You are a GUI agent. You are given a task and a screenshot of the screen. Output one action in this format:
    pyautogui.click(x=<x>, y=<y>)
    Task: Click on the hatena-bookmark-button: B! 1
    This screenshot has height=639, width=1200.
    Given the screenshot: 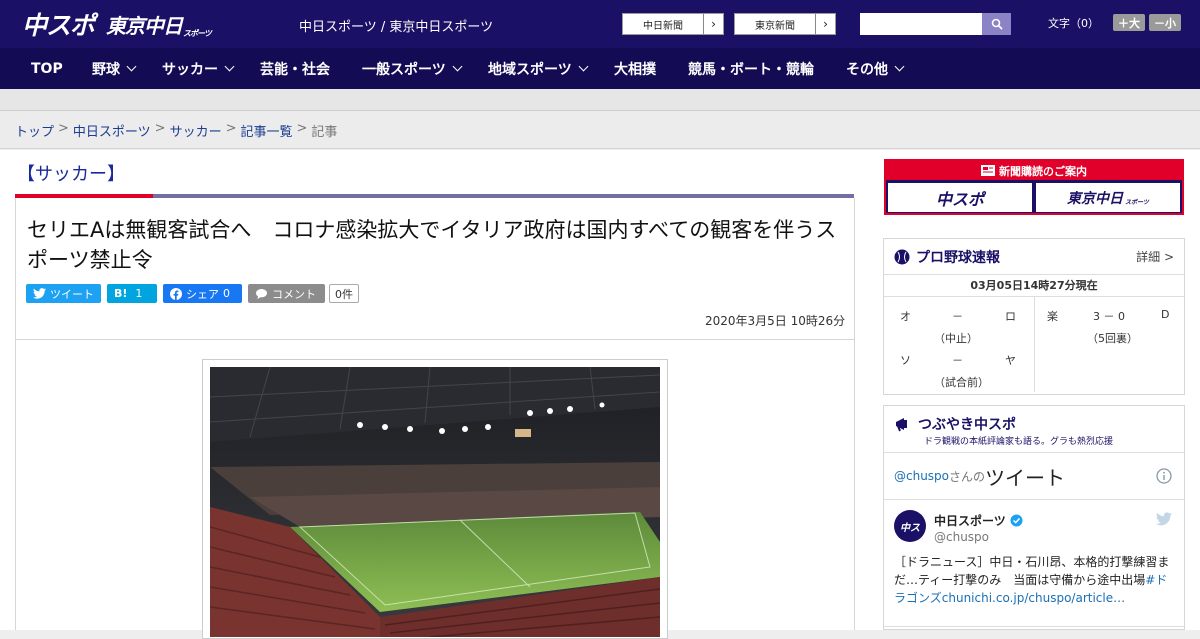 What is the action you would take?
    pyautogui.click(x=132, y=293)
    